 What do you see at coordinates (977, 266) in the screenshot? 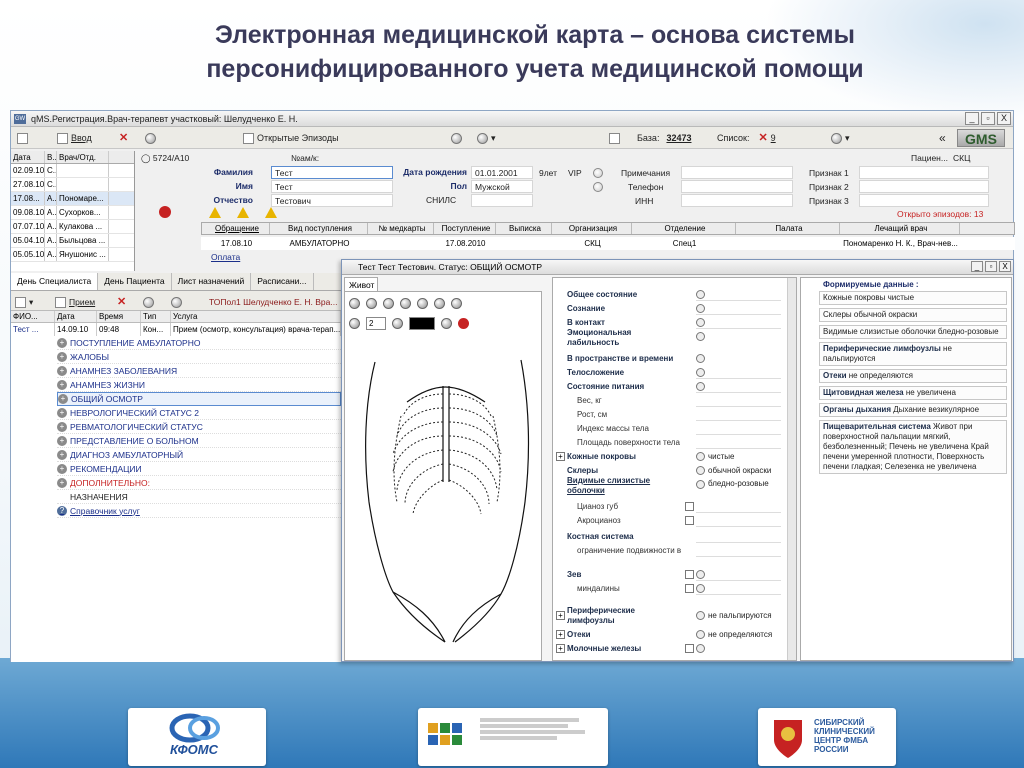
I see `popup-minimize-button: _` at bounding box center [977, 266].